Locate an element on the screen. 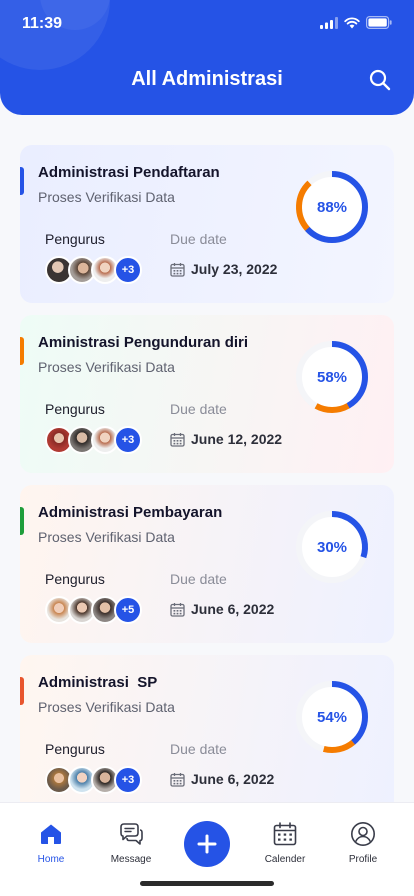 Image resolution: width=414 pixels, height=896 pixels. nav-home-label: Home is located at coordinates (51, 859).